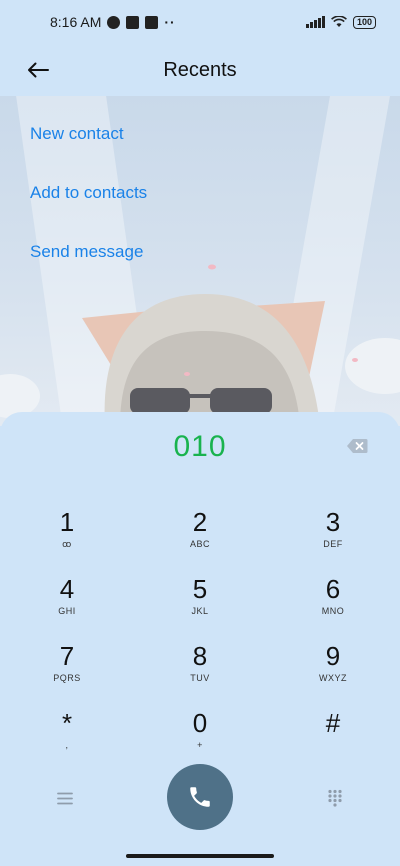 Image resolution: width=400 pixels, height=866 pixels. Describe the element at coordinates (333, 589) in the screenshot. I see `key-digit: 6` at that location.